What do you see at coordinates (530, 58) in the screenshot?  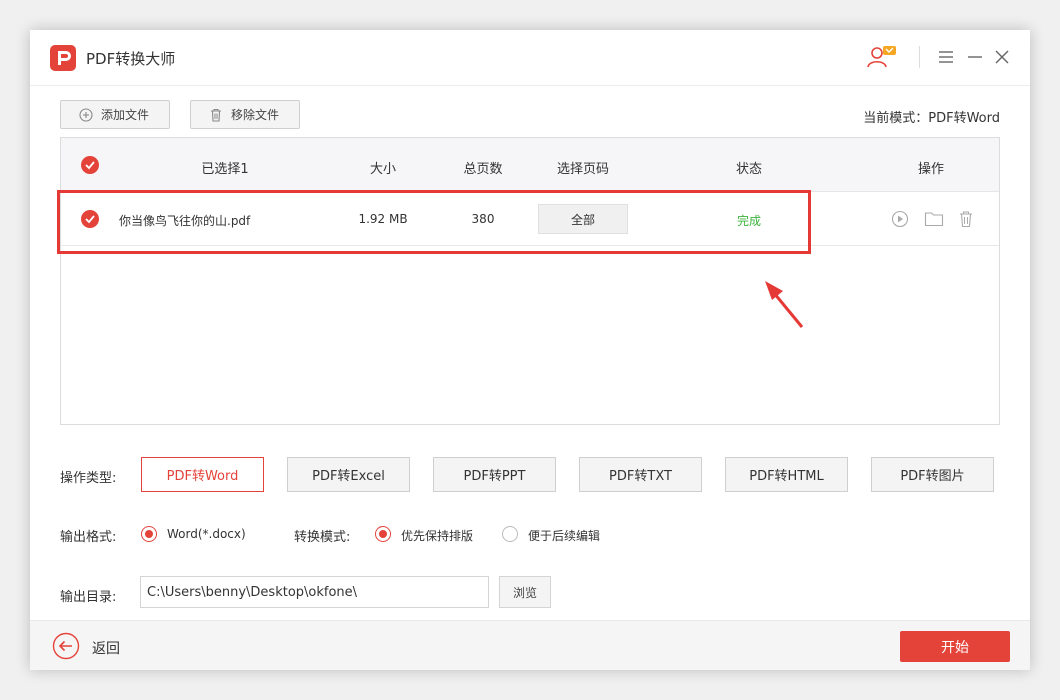 I see `titlebar: PDF转换大师` at bounding box center [530, 58].